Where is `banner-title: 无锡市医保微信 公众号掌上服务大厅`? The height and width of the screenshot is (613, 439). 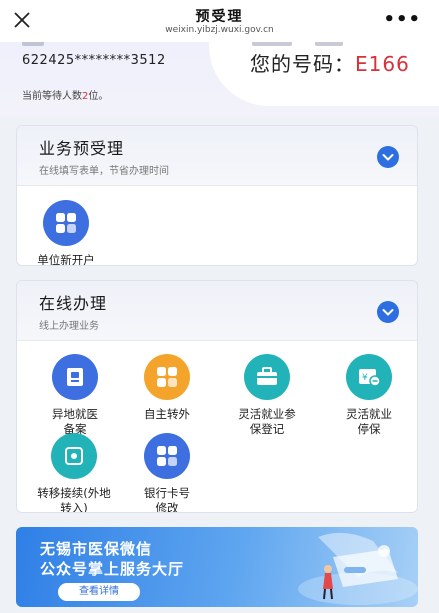
banner-title: 无锡市医保微信 公众号掌上服务大厅 is located at coordinates (112, 559).